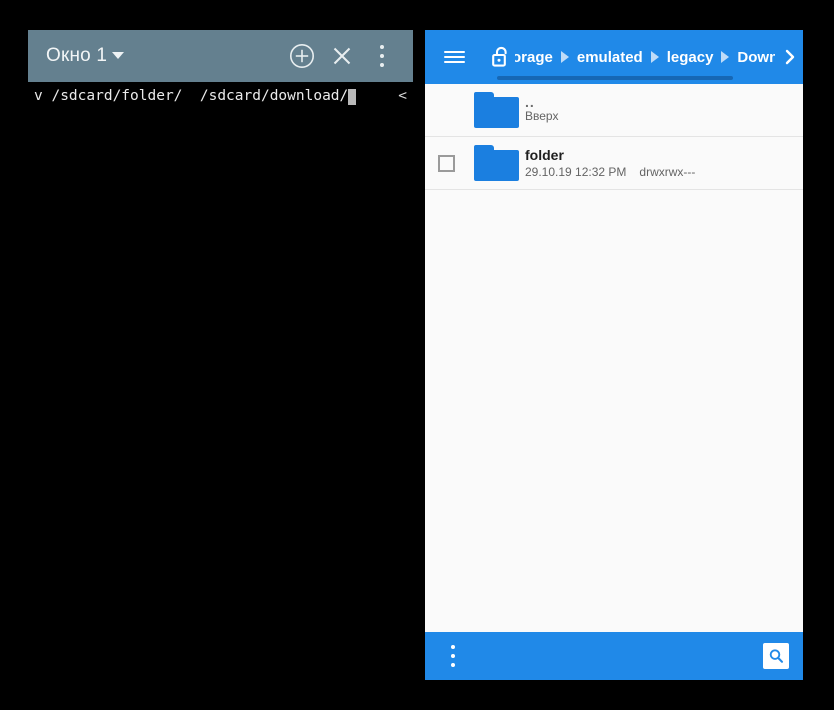  I want to click on file-permissions: drwxrwx---, so click(667, 171).